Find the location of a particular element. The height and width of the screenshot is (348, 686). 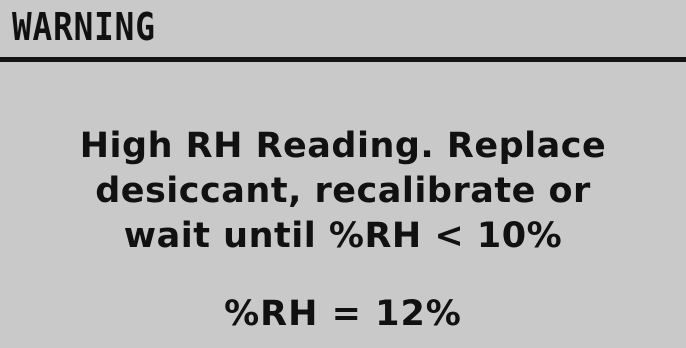

message-line-1: High RH Reading. Replace is located at coordinates (343, 146).